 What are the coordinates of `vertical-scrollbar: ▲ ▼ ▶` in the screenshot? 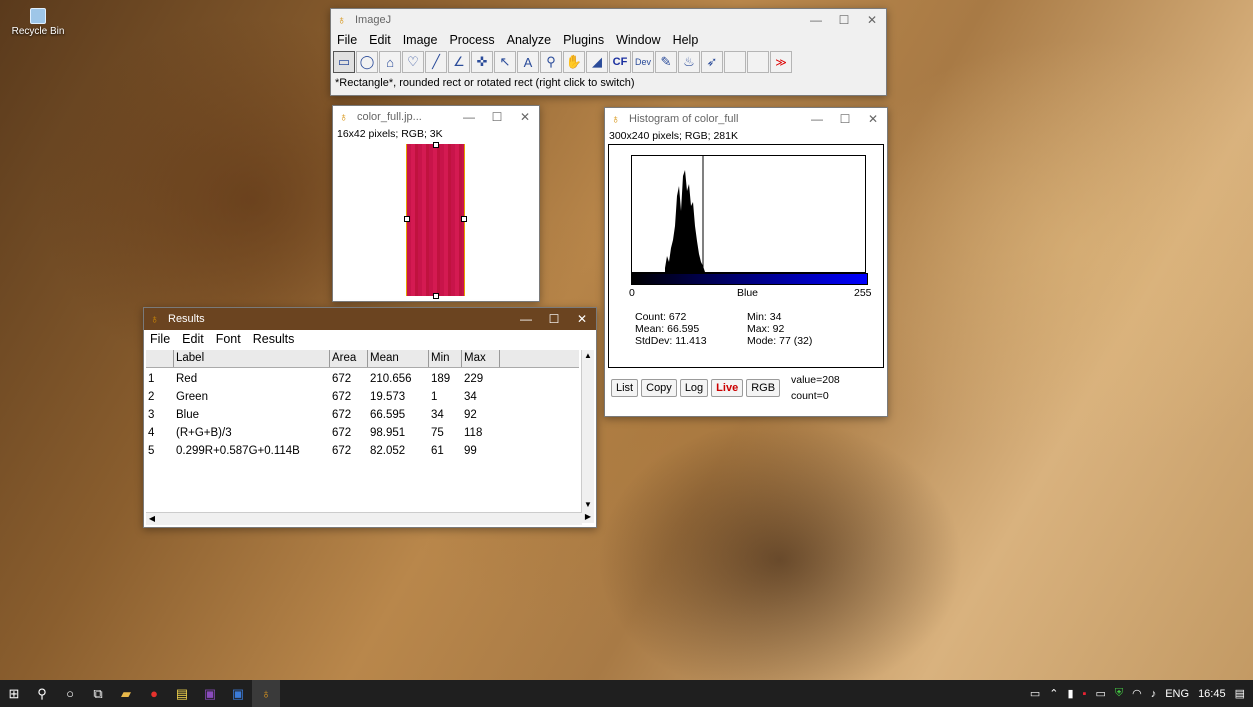 It's located at (587, 436).